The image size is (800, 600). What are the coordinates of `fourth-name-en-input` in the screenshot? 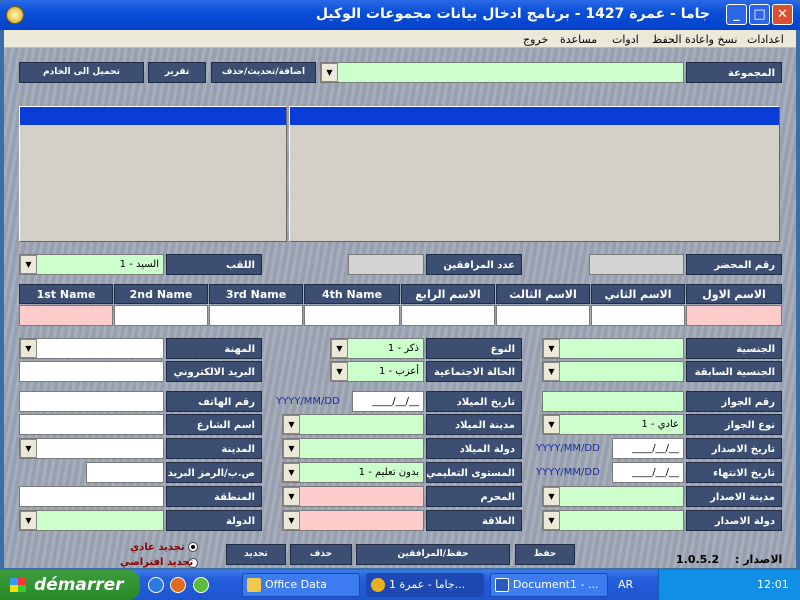 It's located at (352, 315).